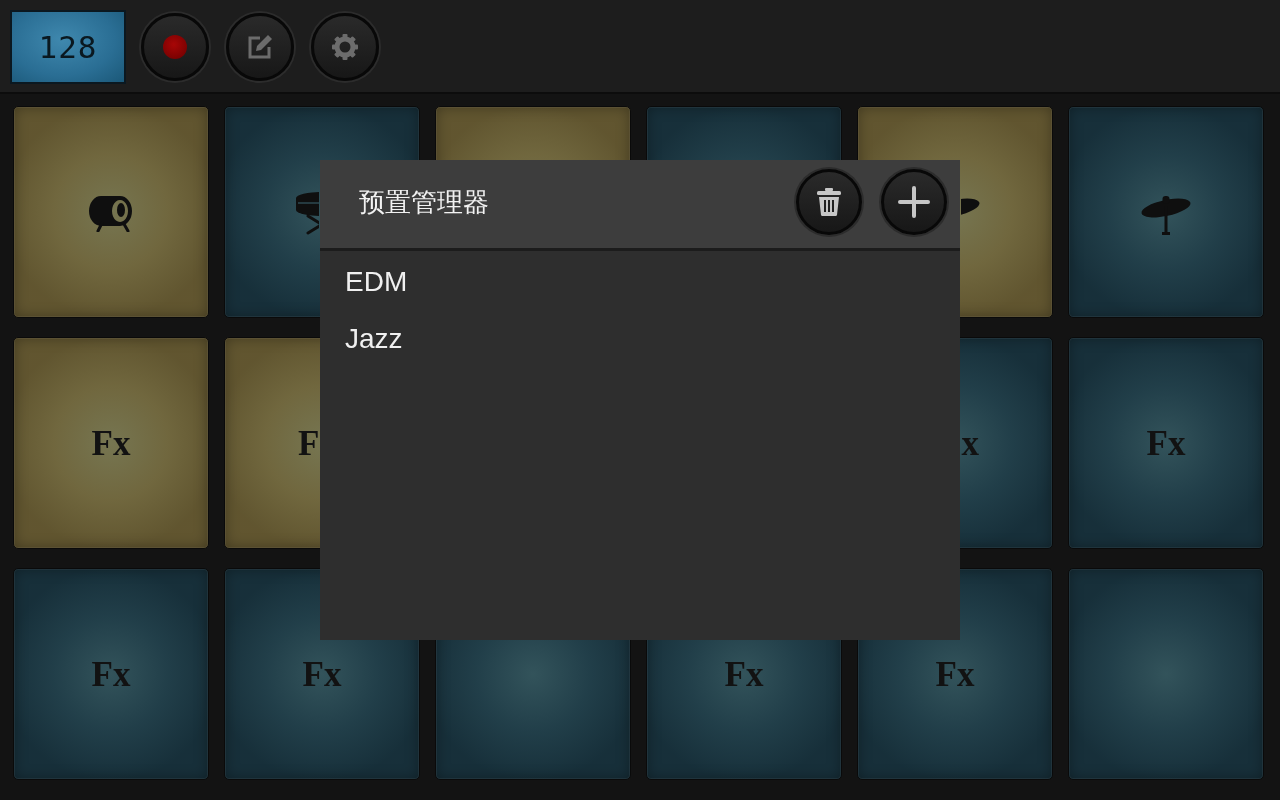 Image resolution: width=1280 pixels, height=800 pixels. Describe the element at coordinates (309, 443) in the screenshot. I see `pad-label: F` at that location.